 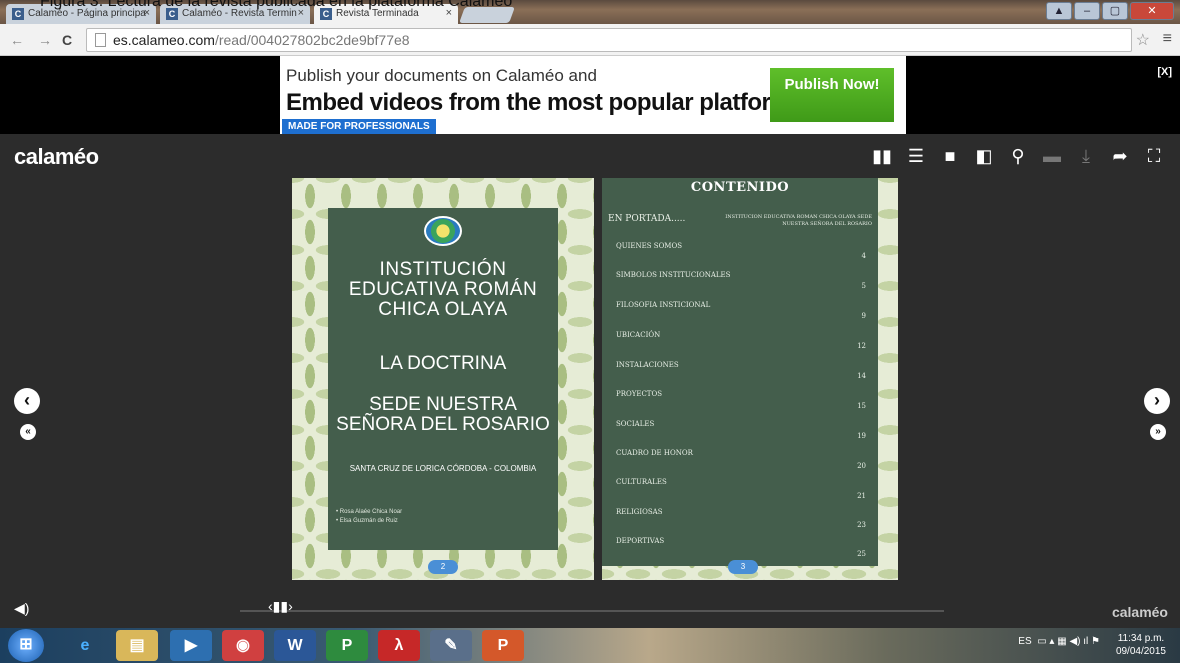 I want to click on toc-item: RELIGIOSAS, so click(x=639, y=512).